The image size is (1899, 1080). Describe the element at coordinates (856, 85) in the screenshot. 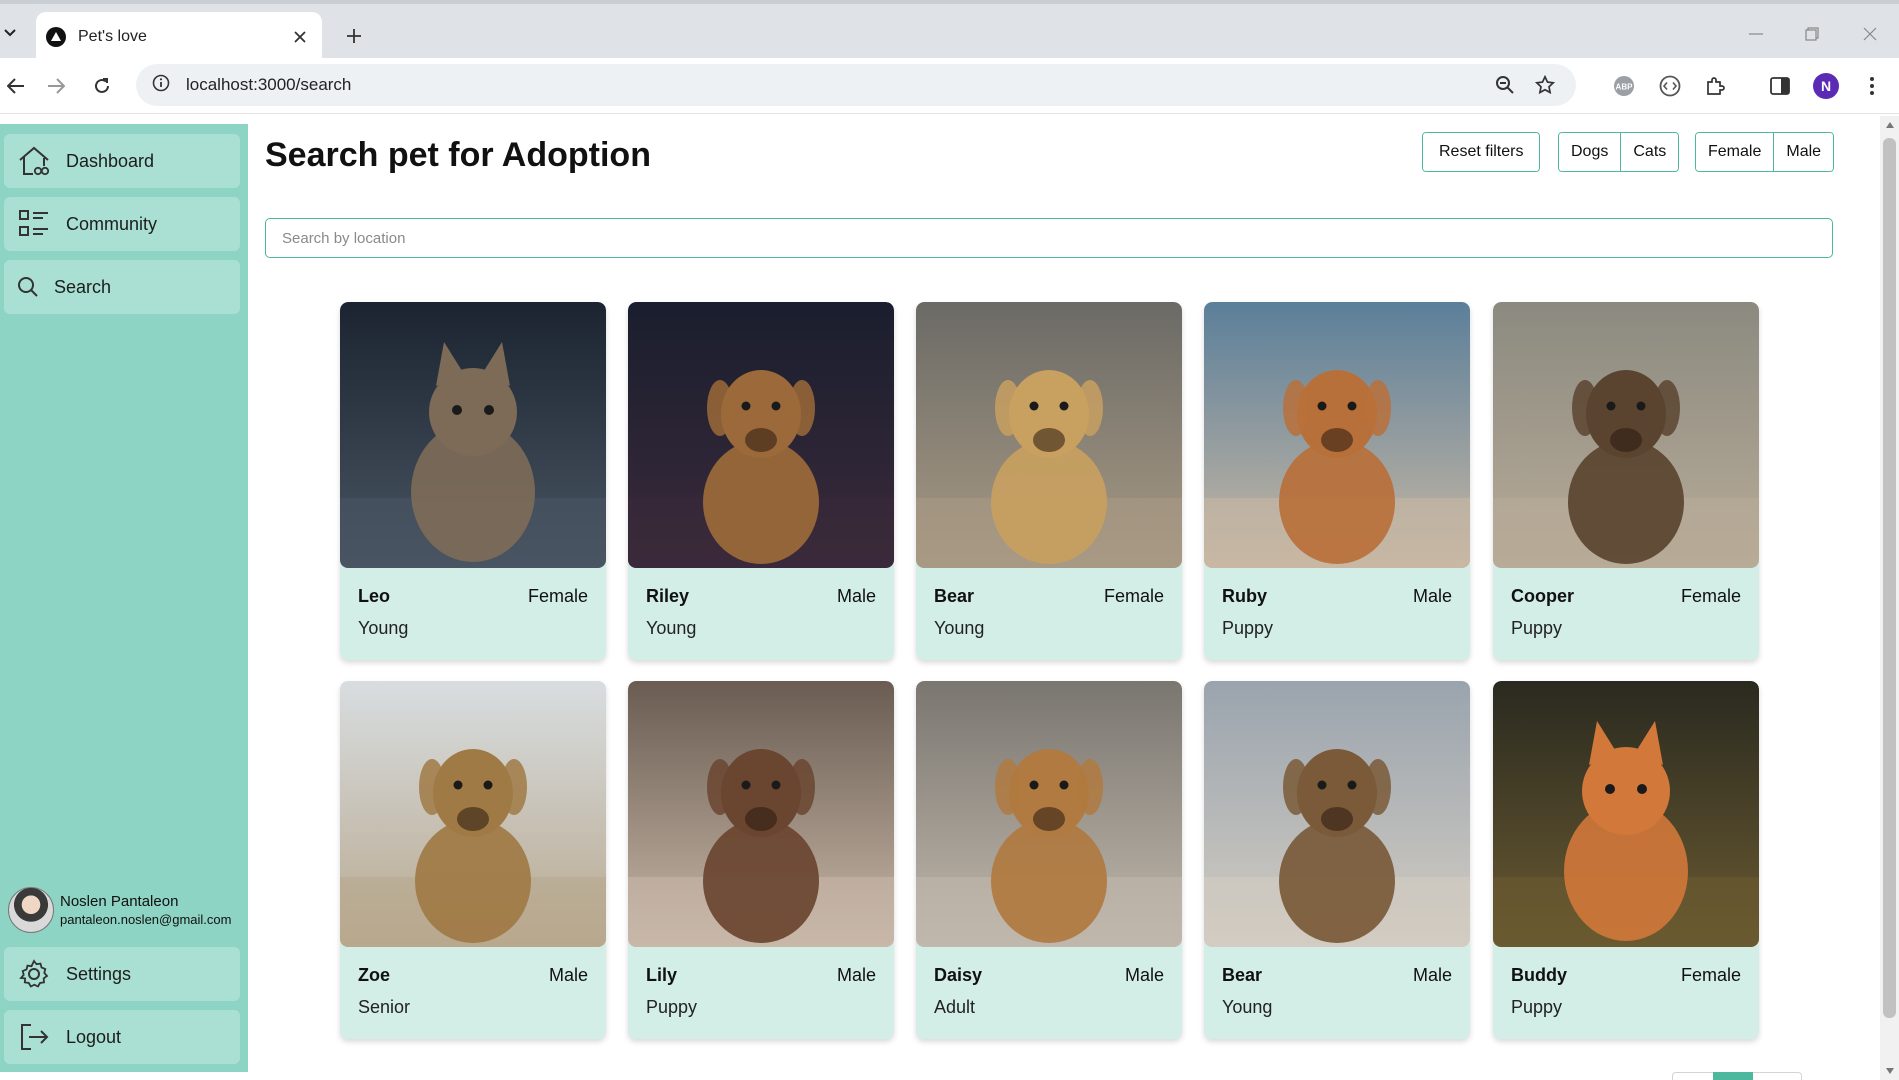

I see `address-bar: localhost:3000/search` at that location.